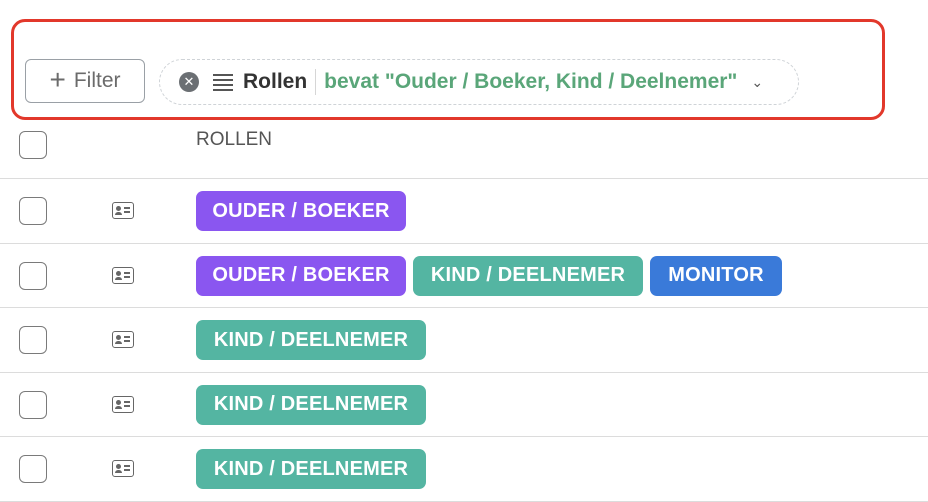 Image resolution: width=928 pixels, height=502 pixels. Describe the element at coordinates (189, 82) in the screenshot. I see `close-circle-icon: ✕` at that location.